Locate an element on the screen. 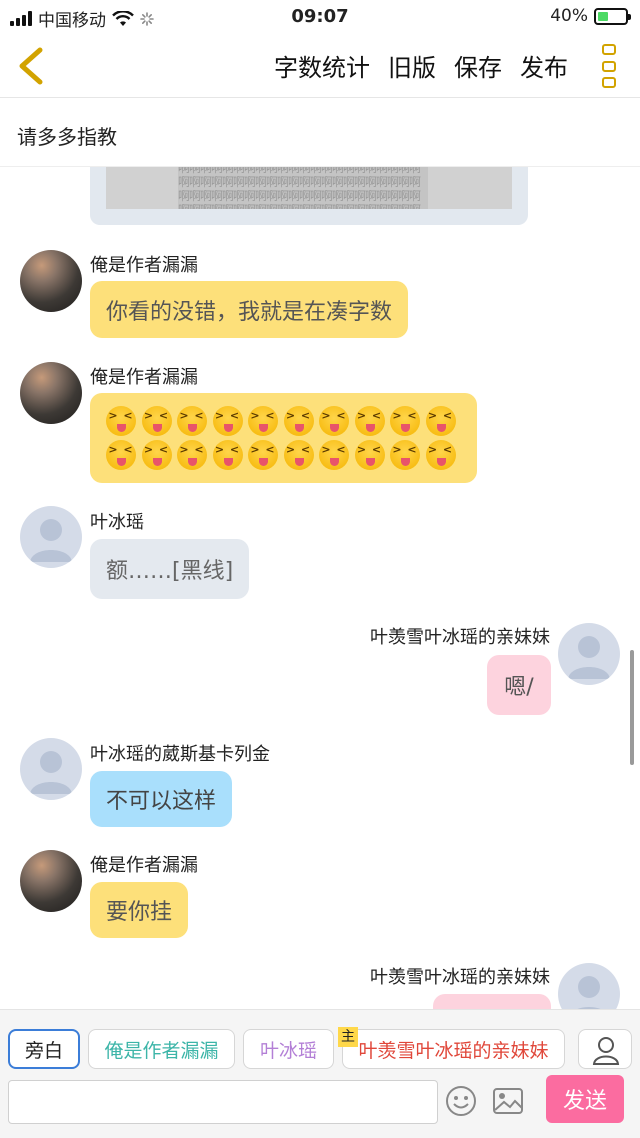 This screenshot has width=640, height=1138. word-count-button: 字数统计 is located at coordinates (322, 65).